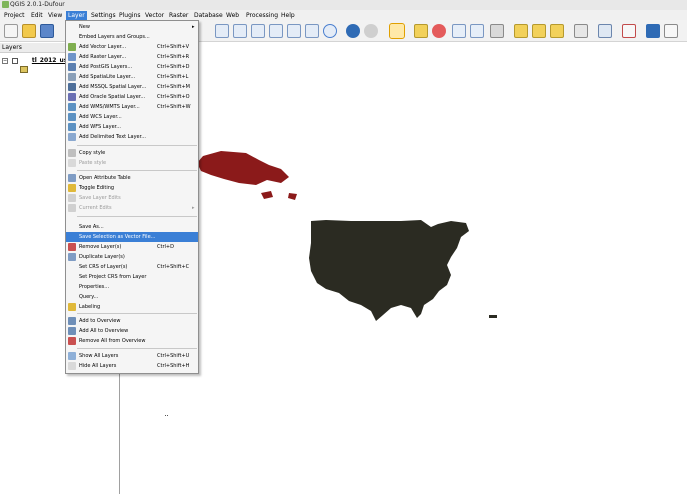  I want to click on menu-item-label: Save Layer Edits, so click(100, 198).